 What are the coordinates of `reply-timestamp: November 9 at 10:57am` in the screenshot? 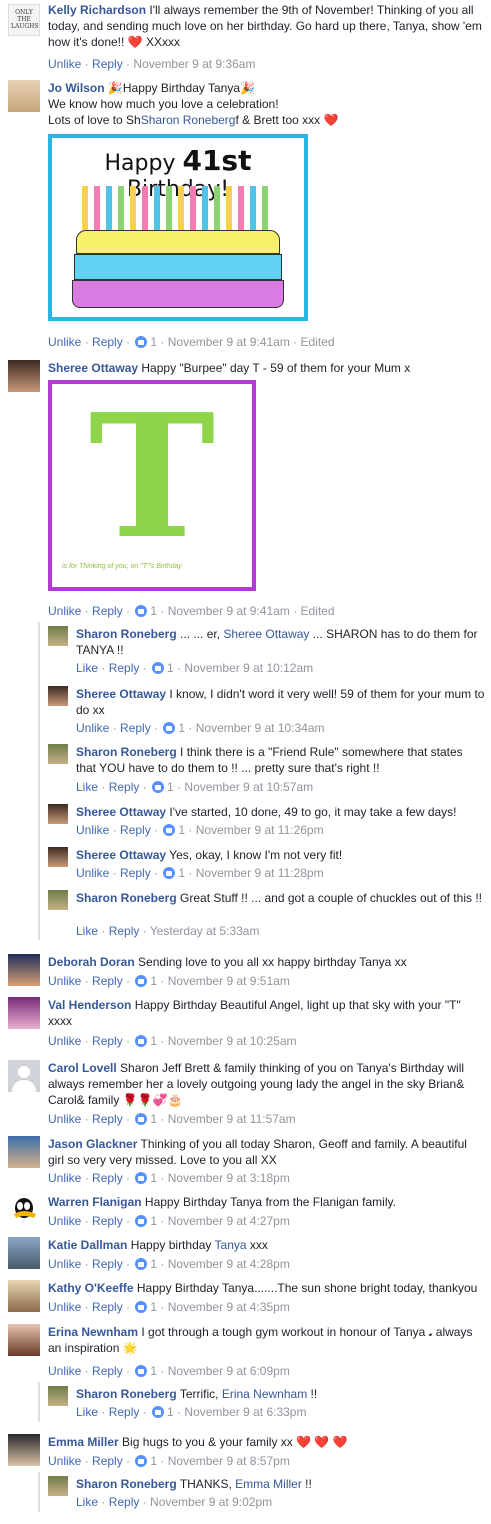 It's located at (248, 787).